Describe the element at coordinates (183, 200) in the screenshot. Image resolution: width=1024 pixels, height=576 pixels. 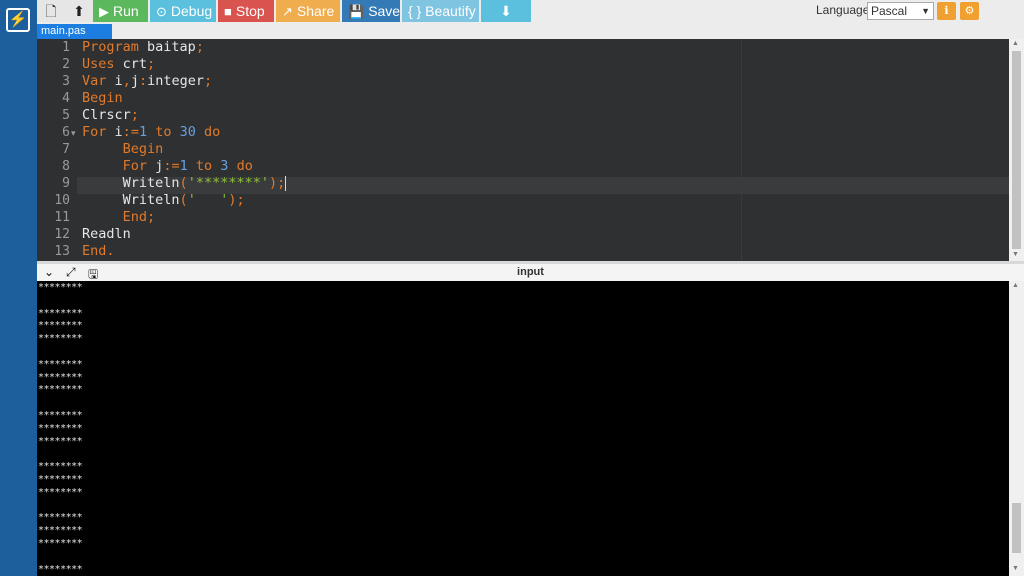
I see `code-line: Writeln(' ');` at that location.